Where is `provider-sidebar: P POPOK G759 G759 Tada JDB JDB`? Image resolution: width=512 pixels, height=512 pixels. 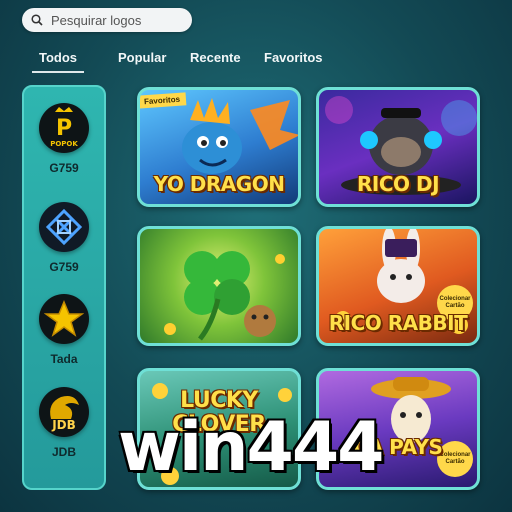
provider-sidebar: P POPOK G759 G759 Tada JDB JDB is located at coordinates (64, 287).